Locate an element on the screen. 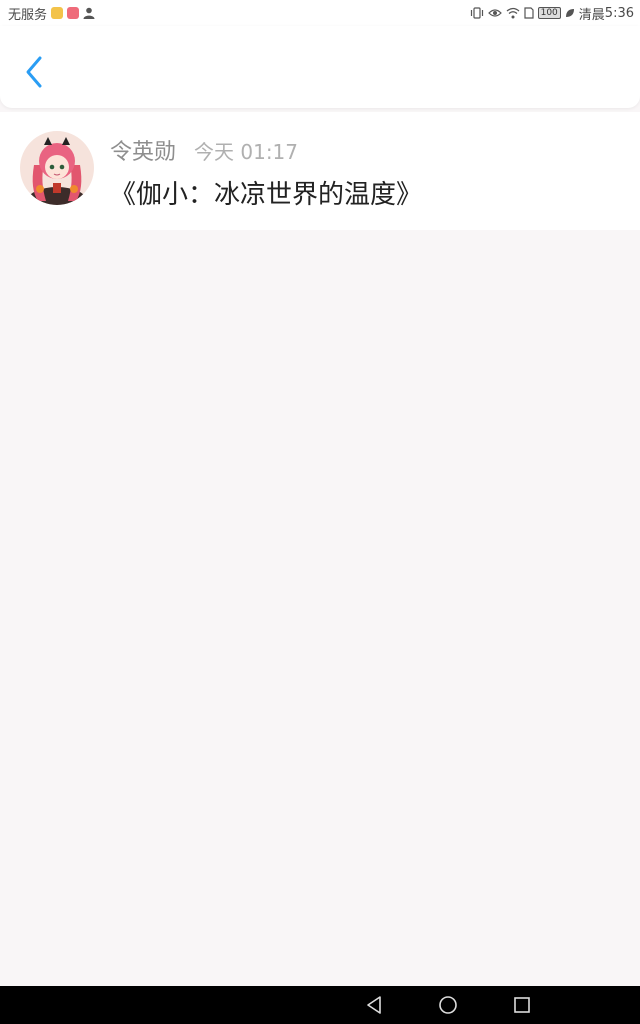  sim-icon is located at coordinates (528, 13).